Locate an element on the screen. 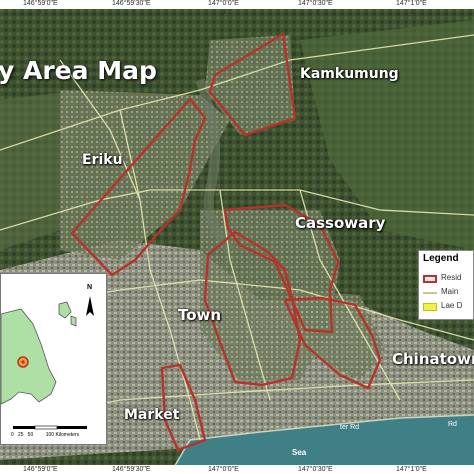 The width and height of the screenshot is (474, 474). map-title: y Area Map is located at coordinates (78, 70).